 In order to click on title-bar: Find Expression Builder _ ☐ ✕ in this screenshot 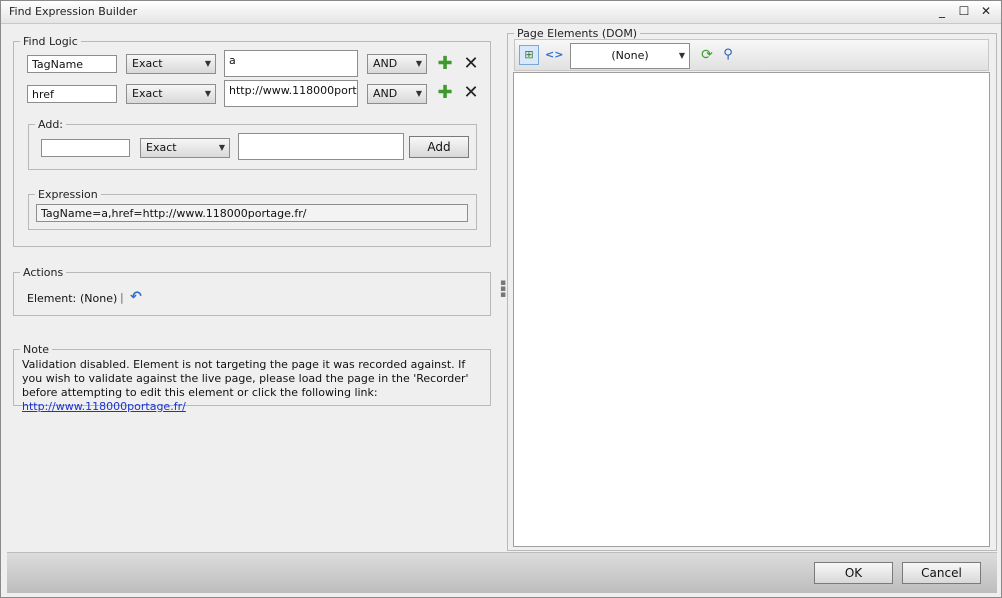, I will do `click(501, 12)`.